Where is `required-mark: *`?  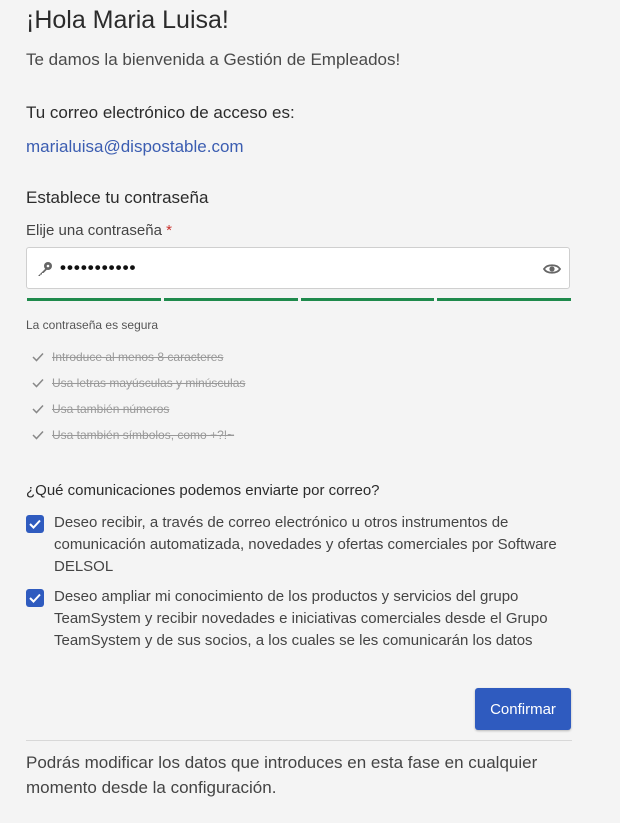 required-mark: * is located at coordinates (169, 230).